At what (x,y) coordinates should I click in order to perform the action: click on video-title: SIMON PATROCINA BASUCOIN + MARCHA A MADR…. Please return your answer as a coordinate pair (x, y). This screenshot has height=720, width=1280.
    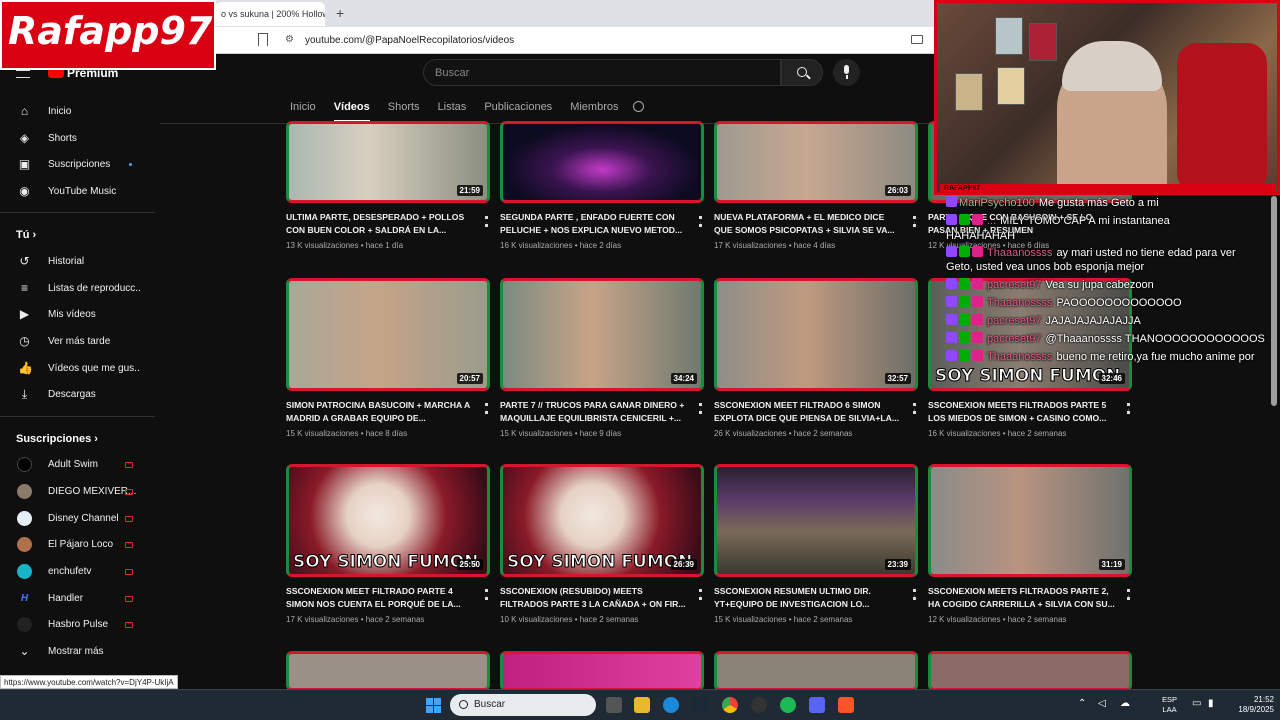
    Looking at the image, I should click on (380, 412).